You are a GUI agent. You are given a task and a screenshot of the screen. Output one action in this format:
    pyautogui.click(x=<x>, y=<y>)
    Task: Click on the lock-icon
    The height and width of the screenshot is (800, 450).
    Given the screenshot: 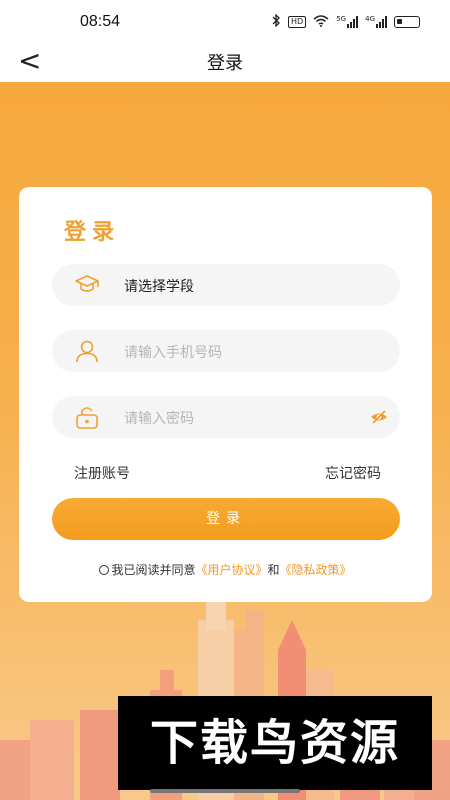 What is the action you would take?
    pyautogui.click(x=87, y=417)
    